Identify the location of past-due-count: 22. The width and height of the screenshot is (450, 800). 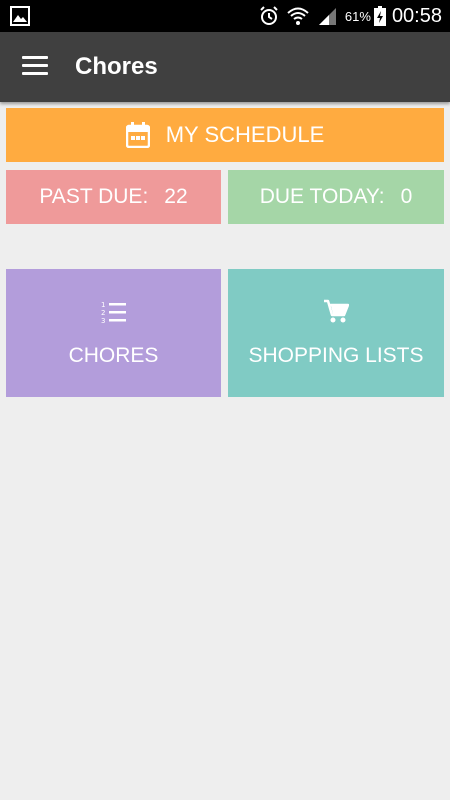
(176, 196).